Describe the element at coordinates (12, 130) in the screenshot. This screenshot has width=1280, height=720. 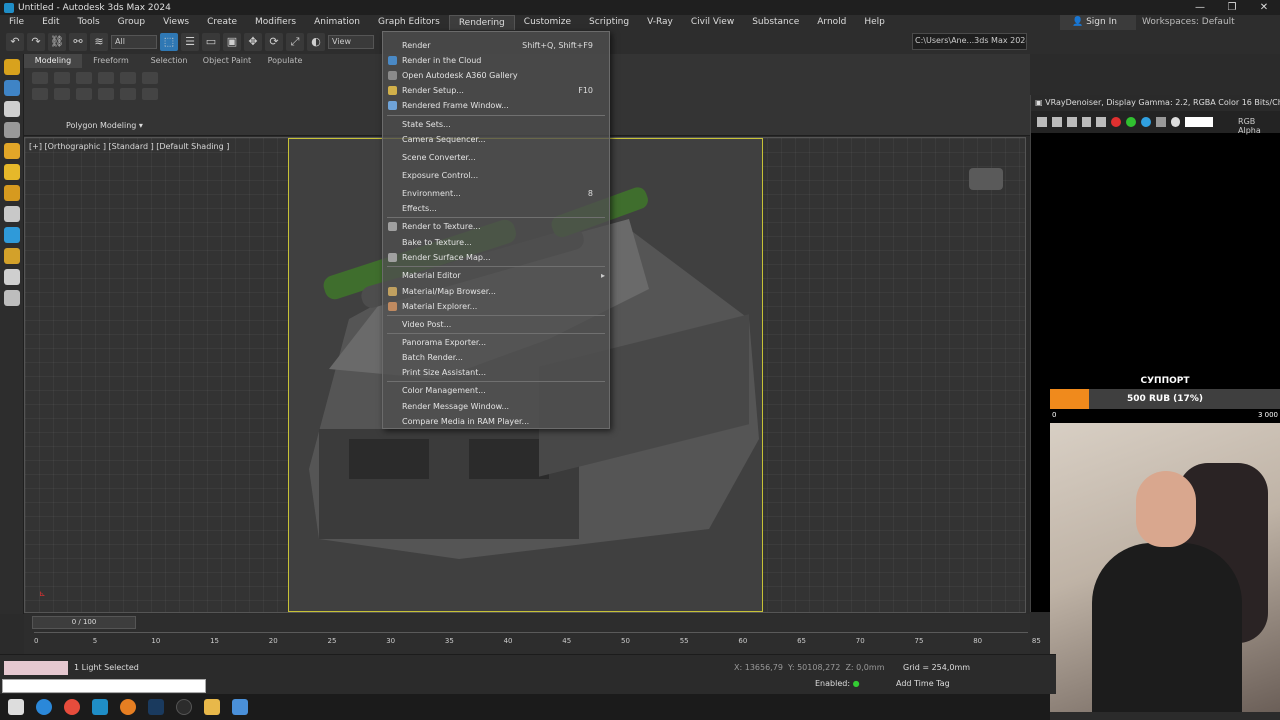
I see `motion-icon` at that location.